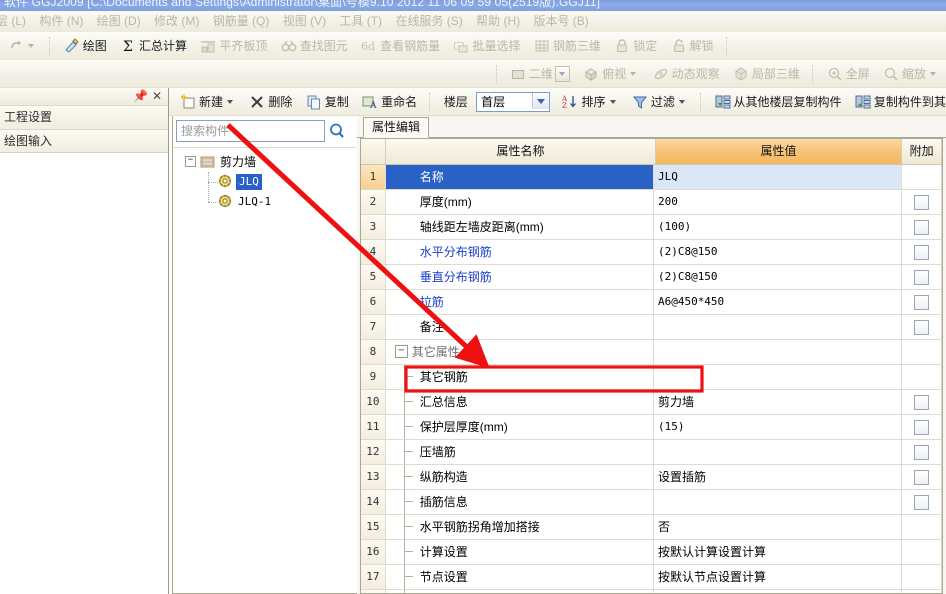 Image resolution: width=946 pixels, height=594 pixels. Describe the element at coordinates (520, 527) in the screenshot. I see `property-name-cell: 水平钢筋拐角增加搭接` at that location.